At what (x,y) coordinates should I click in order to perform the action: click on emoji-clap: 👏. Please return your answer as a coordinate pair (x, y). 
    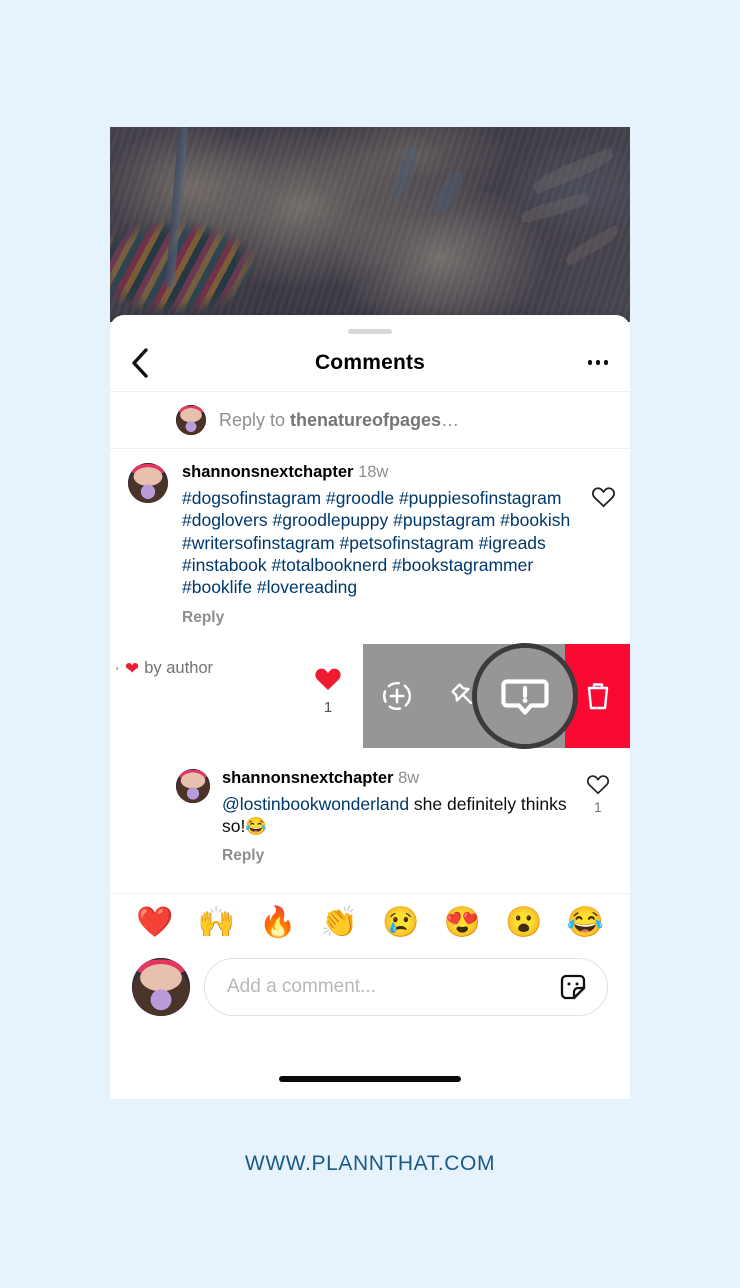
    Looking at the image, I should click on (339, 923).